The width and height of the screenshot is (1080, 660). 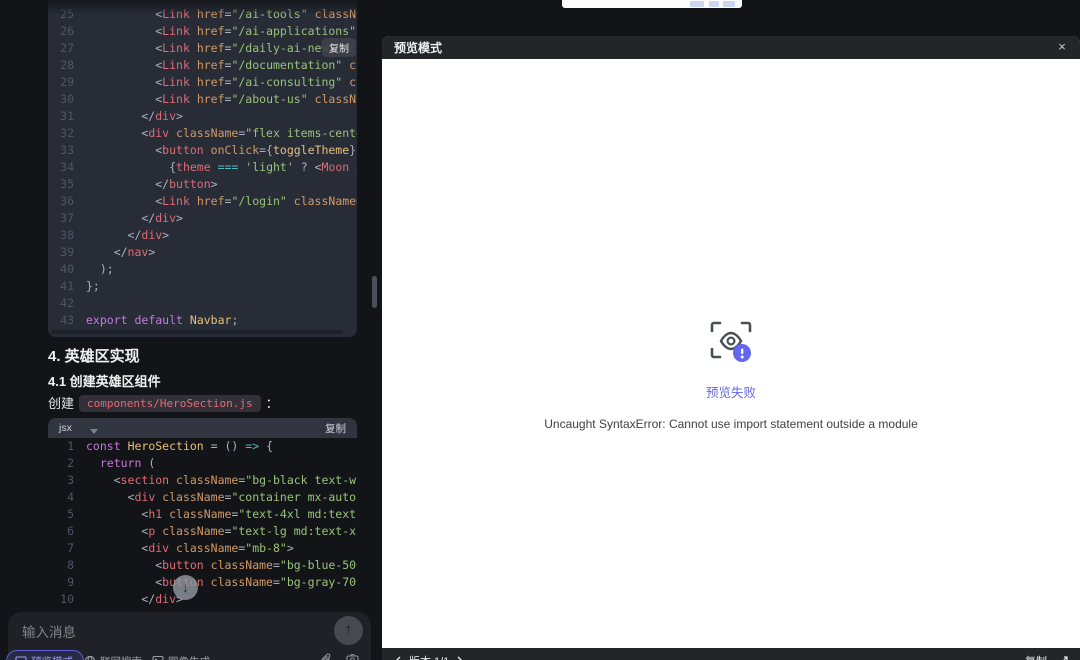 What do you see at coordinates (1036, 656) in the screenshot?
I see `copy-preview-button: 复制` at bounding box center [1036, 656].